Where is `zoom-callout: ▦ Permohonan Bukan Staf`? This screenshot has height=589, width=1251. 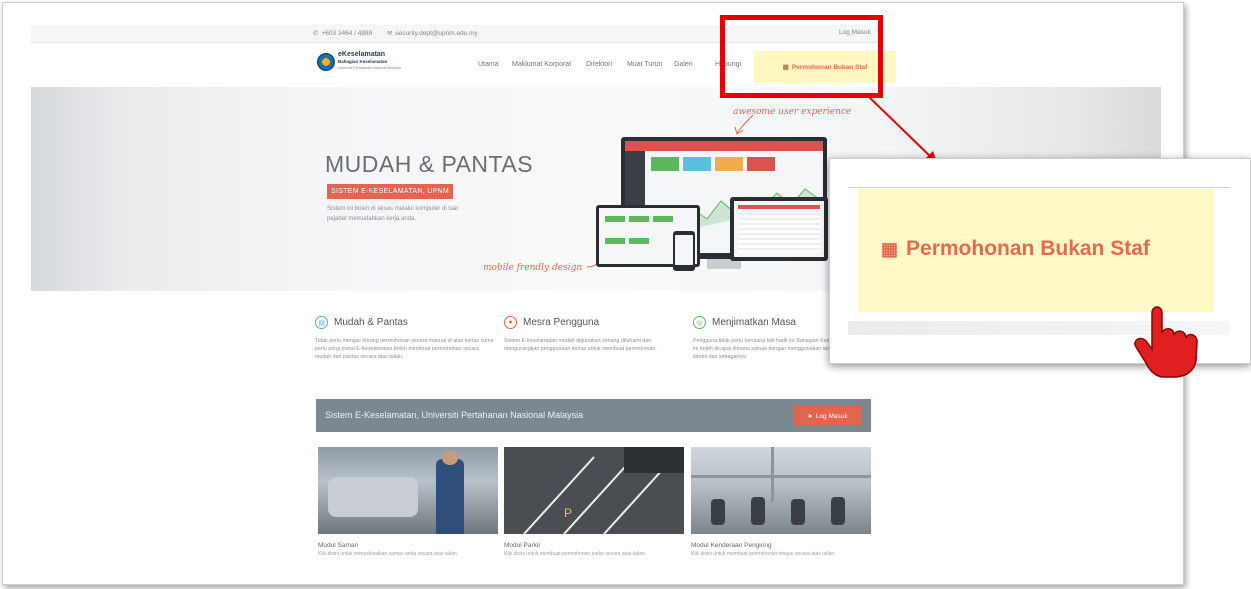 zoom-callout: ▦ Permohonan Bukan Staf is located at coordinates (1040, 268).